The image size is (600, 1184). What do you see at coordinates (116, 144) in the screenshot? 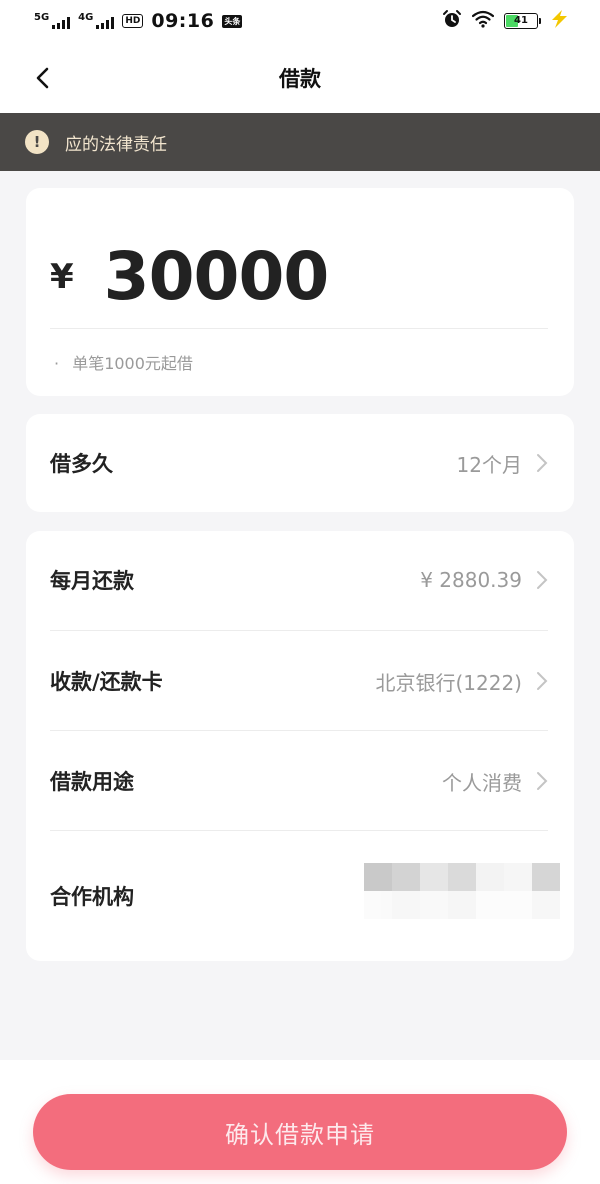
I see `notice-text: 应的法律责任` at bounding box center [116, 144].